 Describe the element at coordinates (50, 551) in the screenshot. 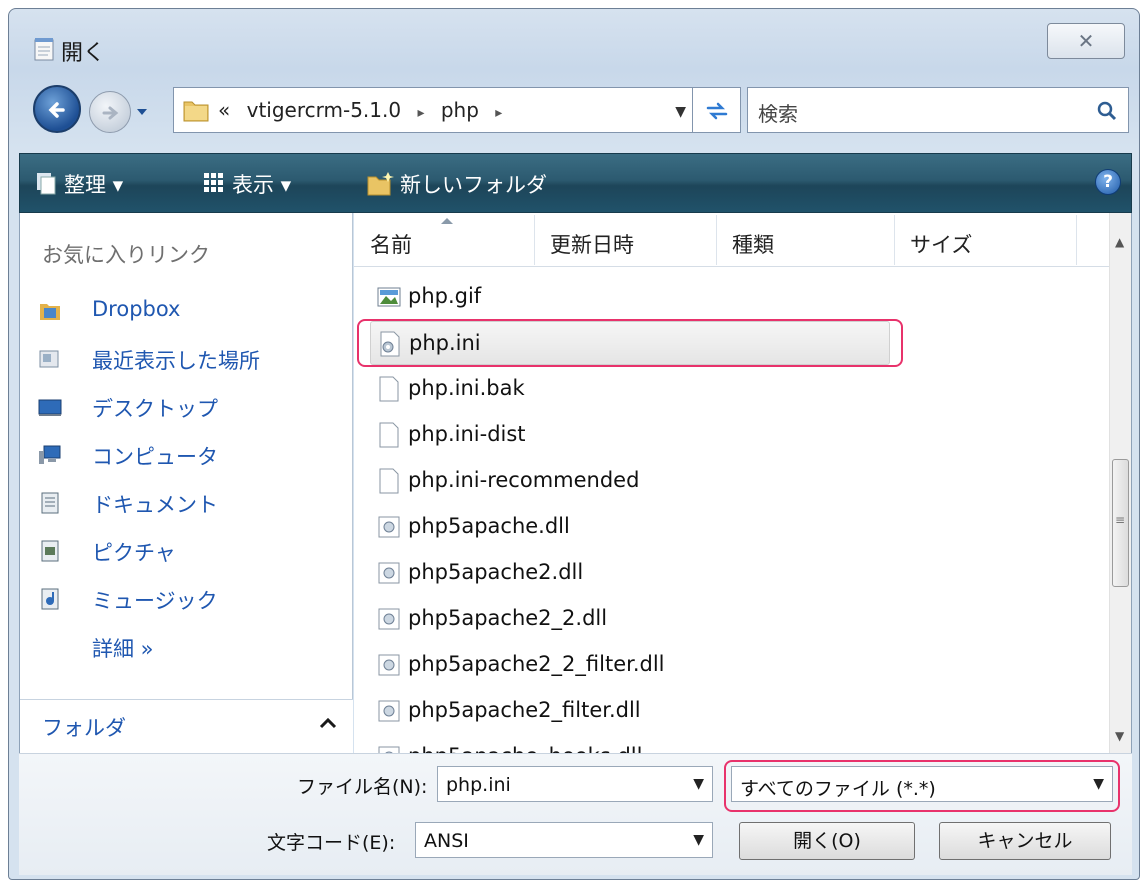

I see `pictures-icon` at that location.